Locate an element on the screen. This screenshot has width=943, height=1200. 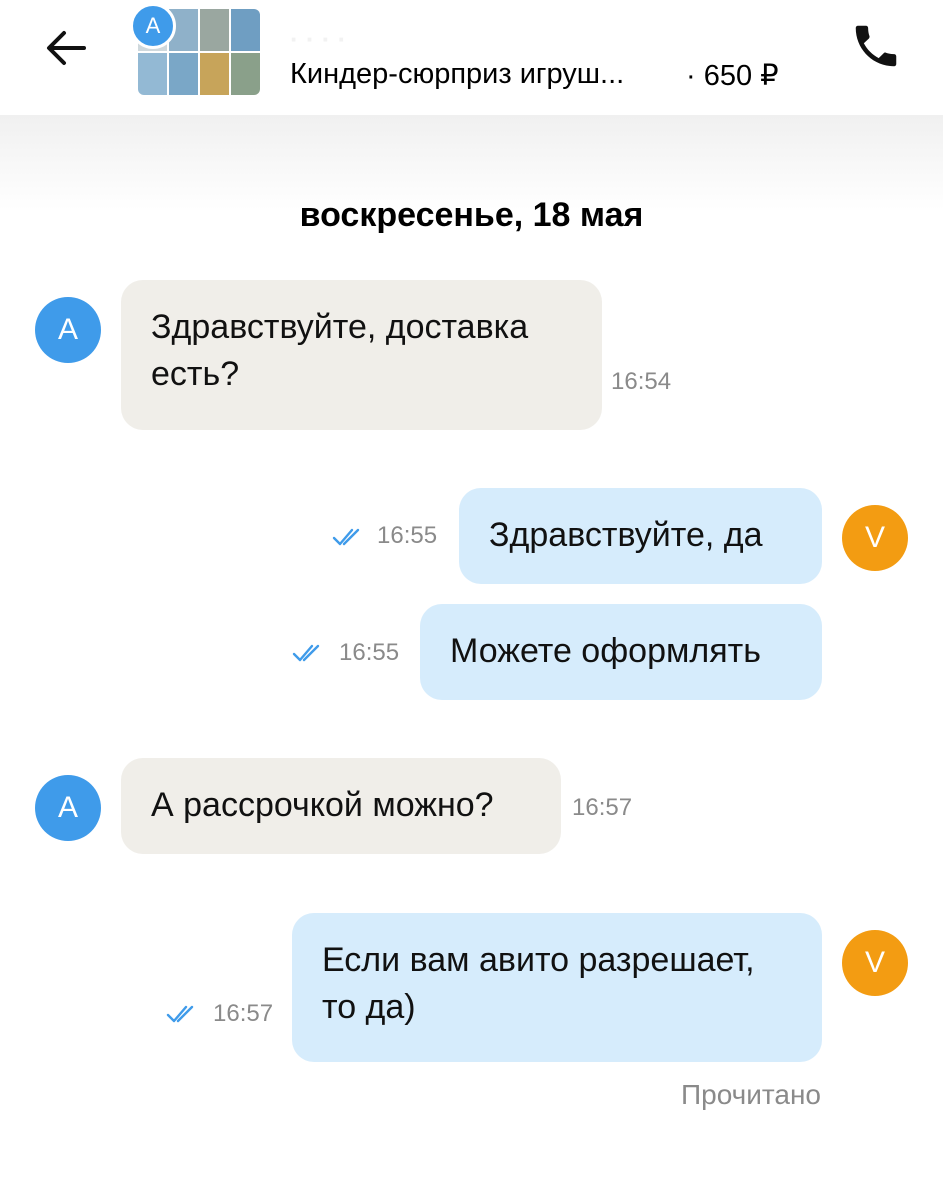
message-bubble-outgoing: Здравствуйте, да is located at coordinates (640, 536).